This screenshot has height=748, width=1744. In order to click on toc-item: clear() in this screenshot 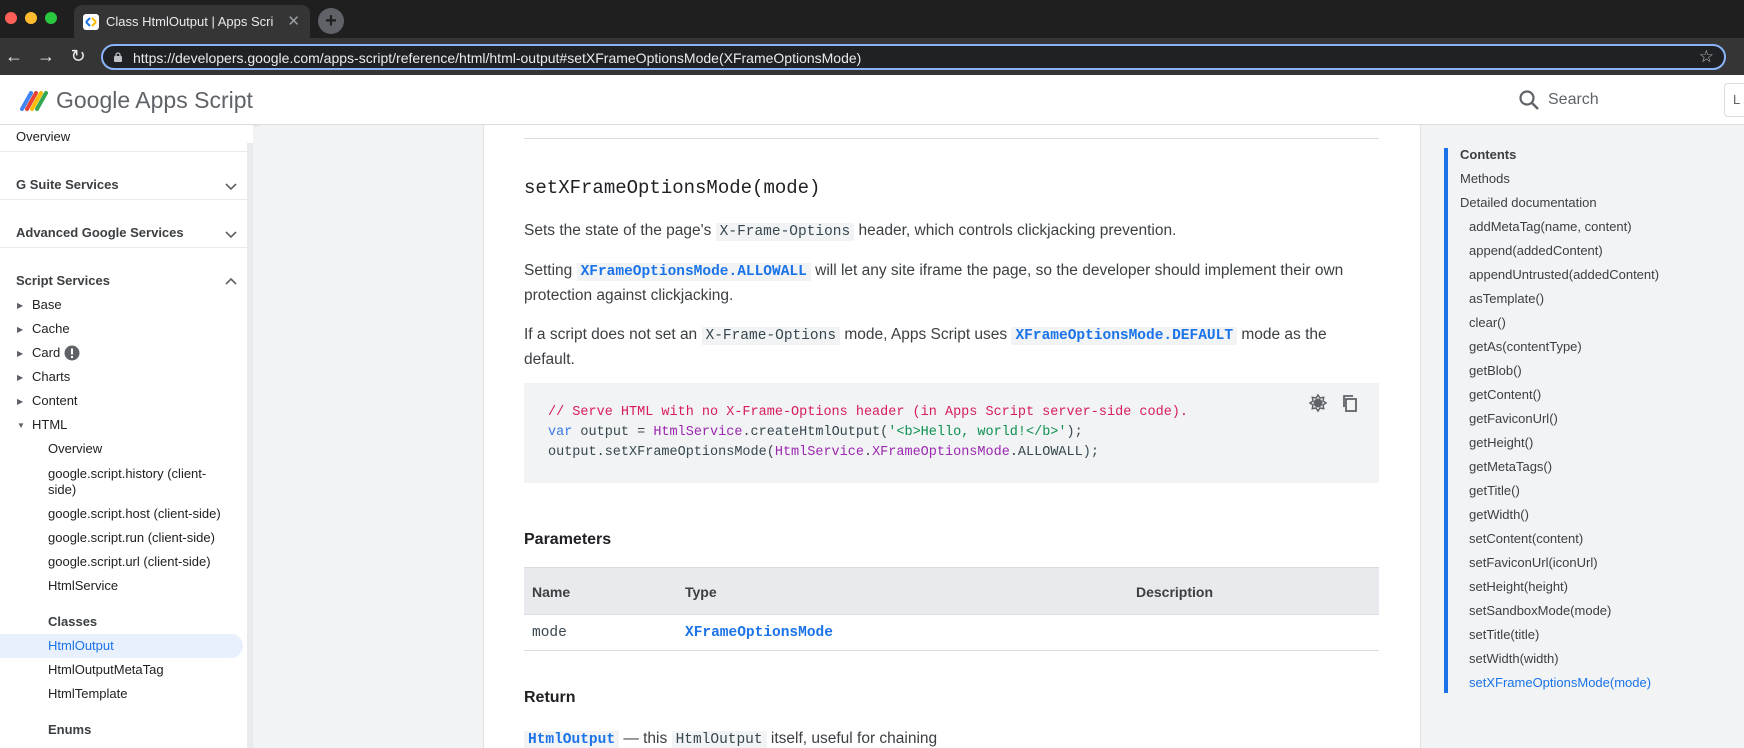, I will do `click(1487, 322)`.